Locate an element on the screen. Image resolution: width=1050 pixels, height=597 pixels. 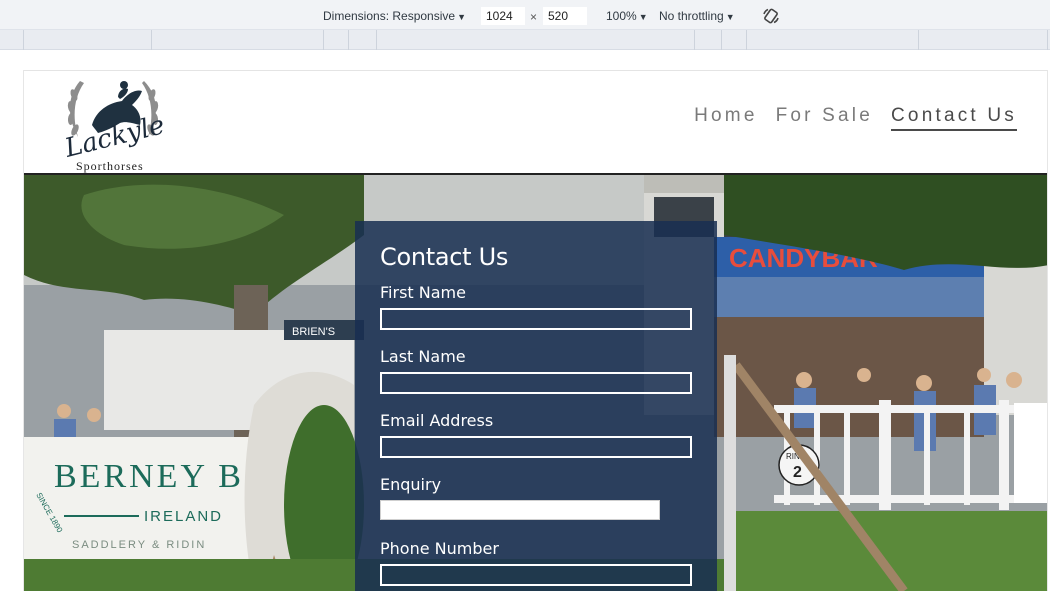
nav-for-sale: For Sale is located at coordinates (824, 118).